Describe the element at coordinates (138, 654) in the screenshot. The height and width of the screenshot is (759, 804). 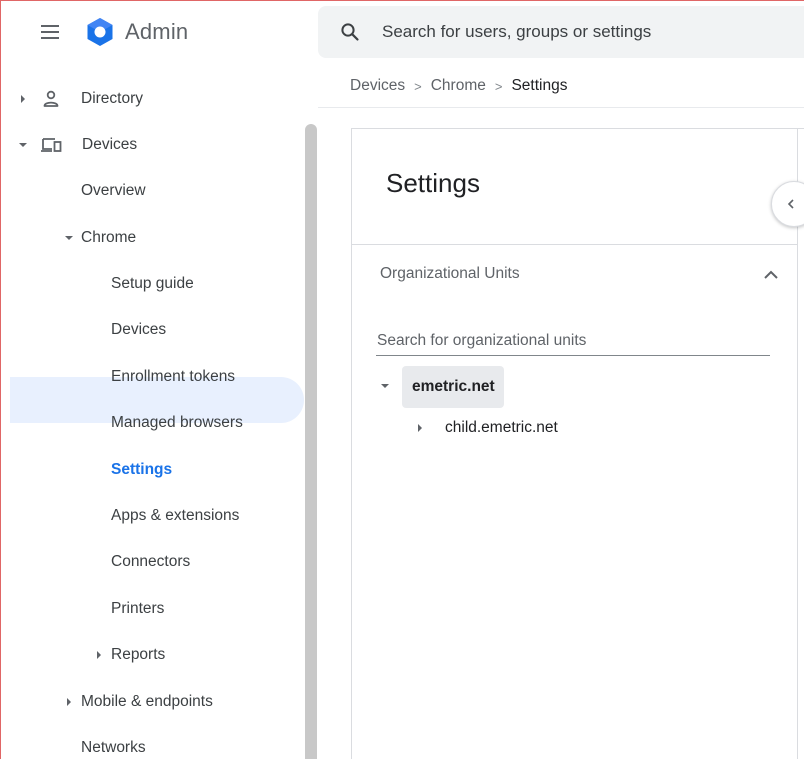
I see `sidebar-item-label: Reports` at that location.